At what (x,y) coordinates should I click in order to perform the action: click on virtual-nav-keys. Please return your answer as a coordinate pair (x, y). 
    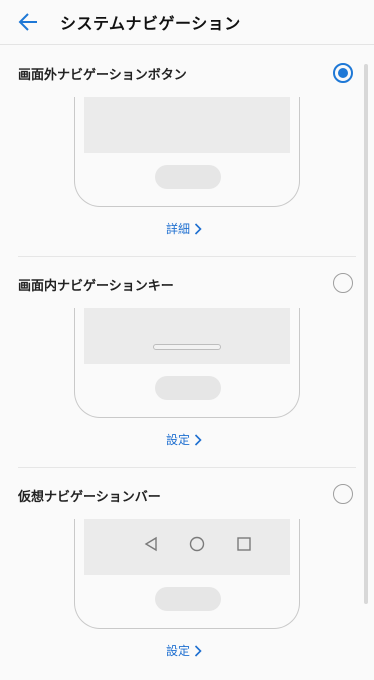
    Looking at the image, I should click on (187, 545).